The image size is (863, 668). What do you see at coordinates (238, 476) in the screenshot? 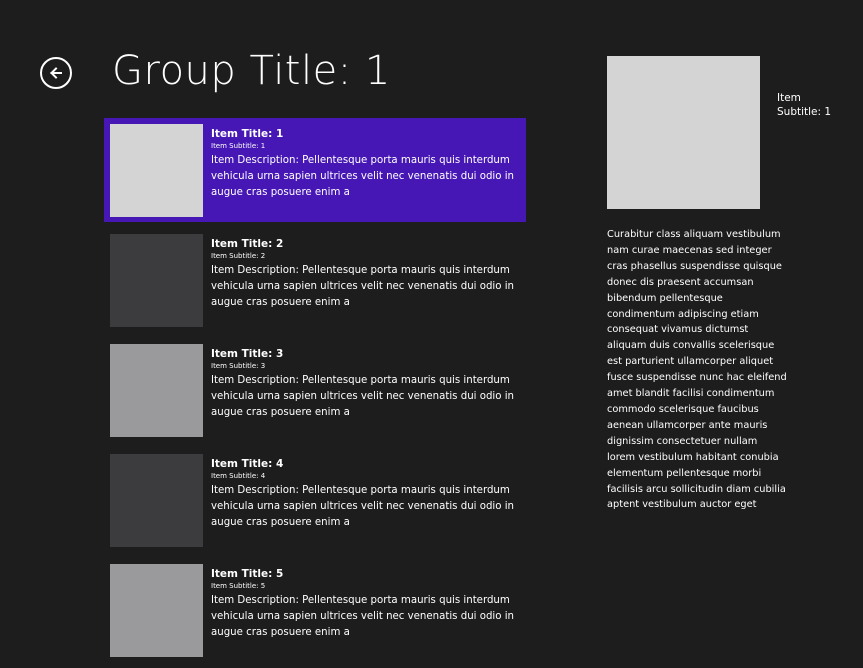
I see `item-subtitle: Item Subtitle: 4` at bounding box center [238, 476].